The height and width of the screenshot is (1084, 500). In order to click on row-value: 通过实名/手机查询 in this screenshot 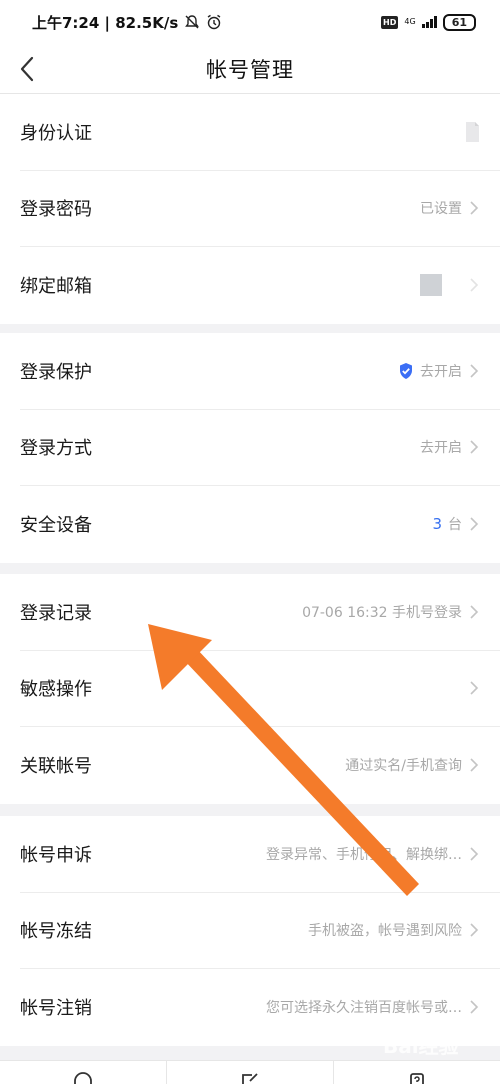, I will do `click(403, 766)`.